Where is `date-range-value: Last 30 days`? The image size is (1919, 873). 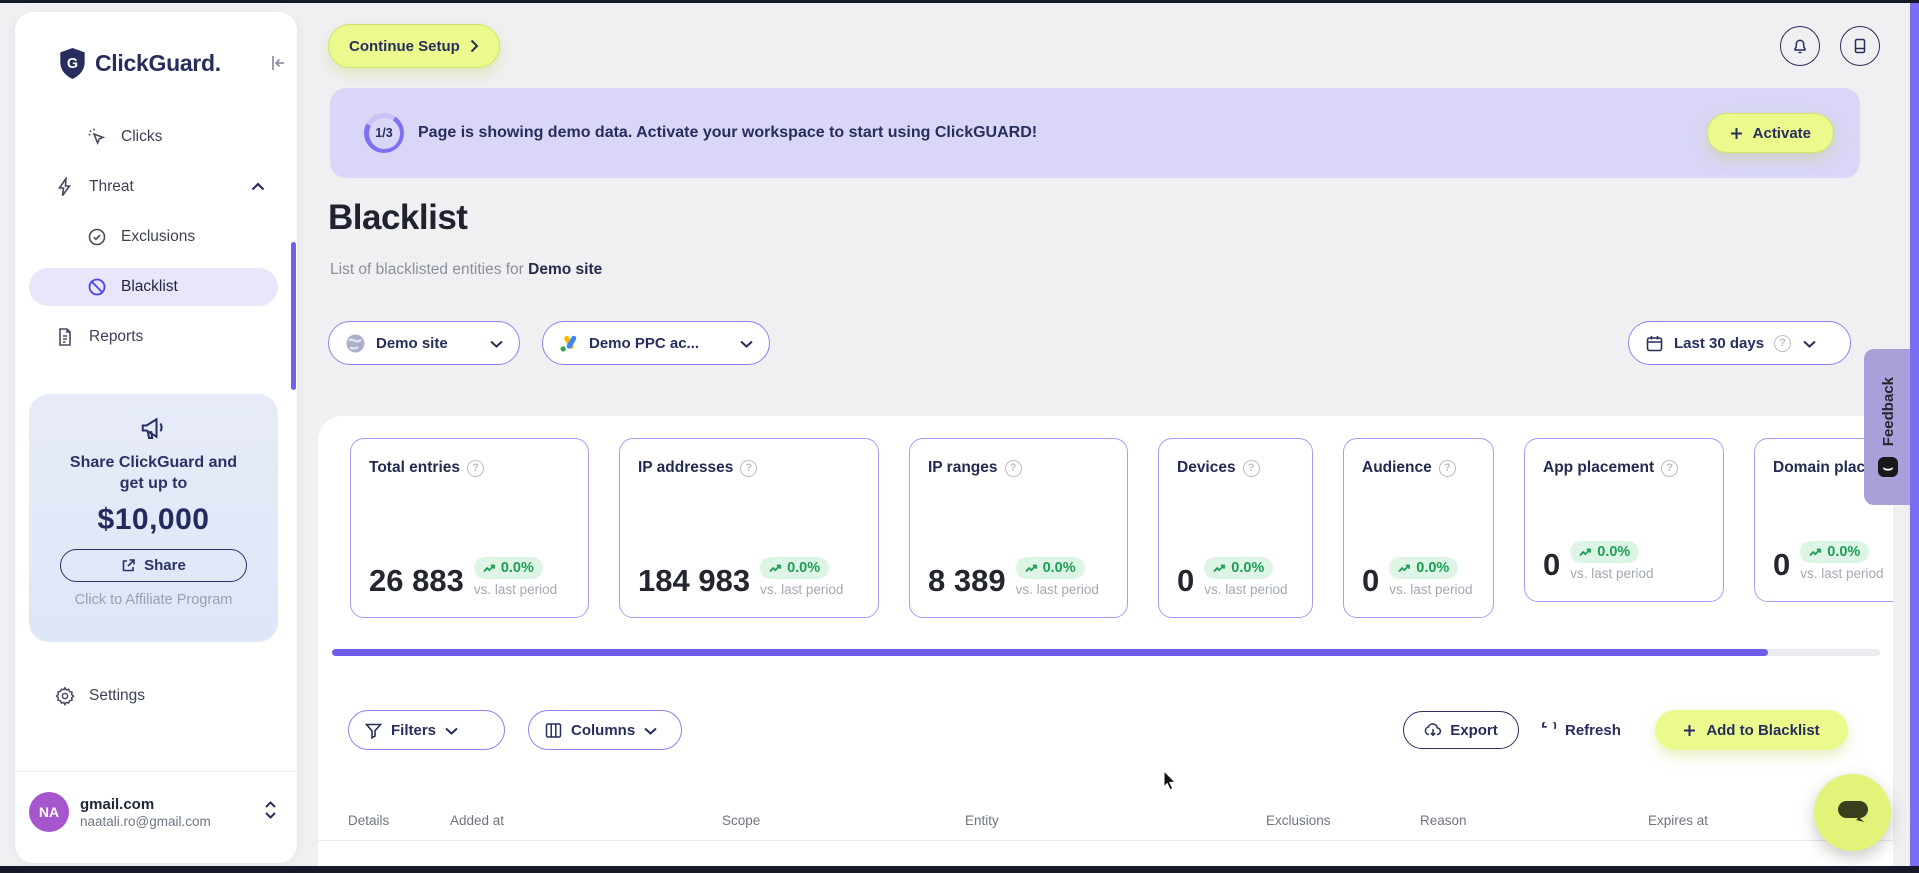
date-range-value: Last 30 days is located at coordinates (1719, 343).